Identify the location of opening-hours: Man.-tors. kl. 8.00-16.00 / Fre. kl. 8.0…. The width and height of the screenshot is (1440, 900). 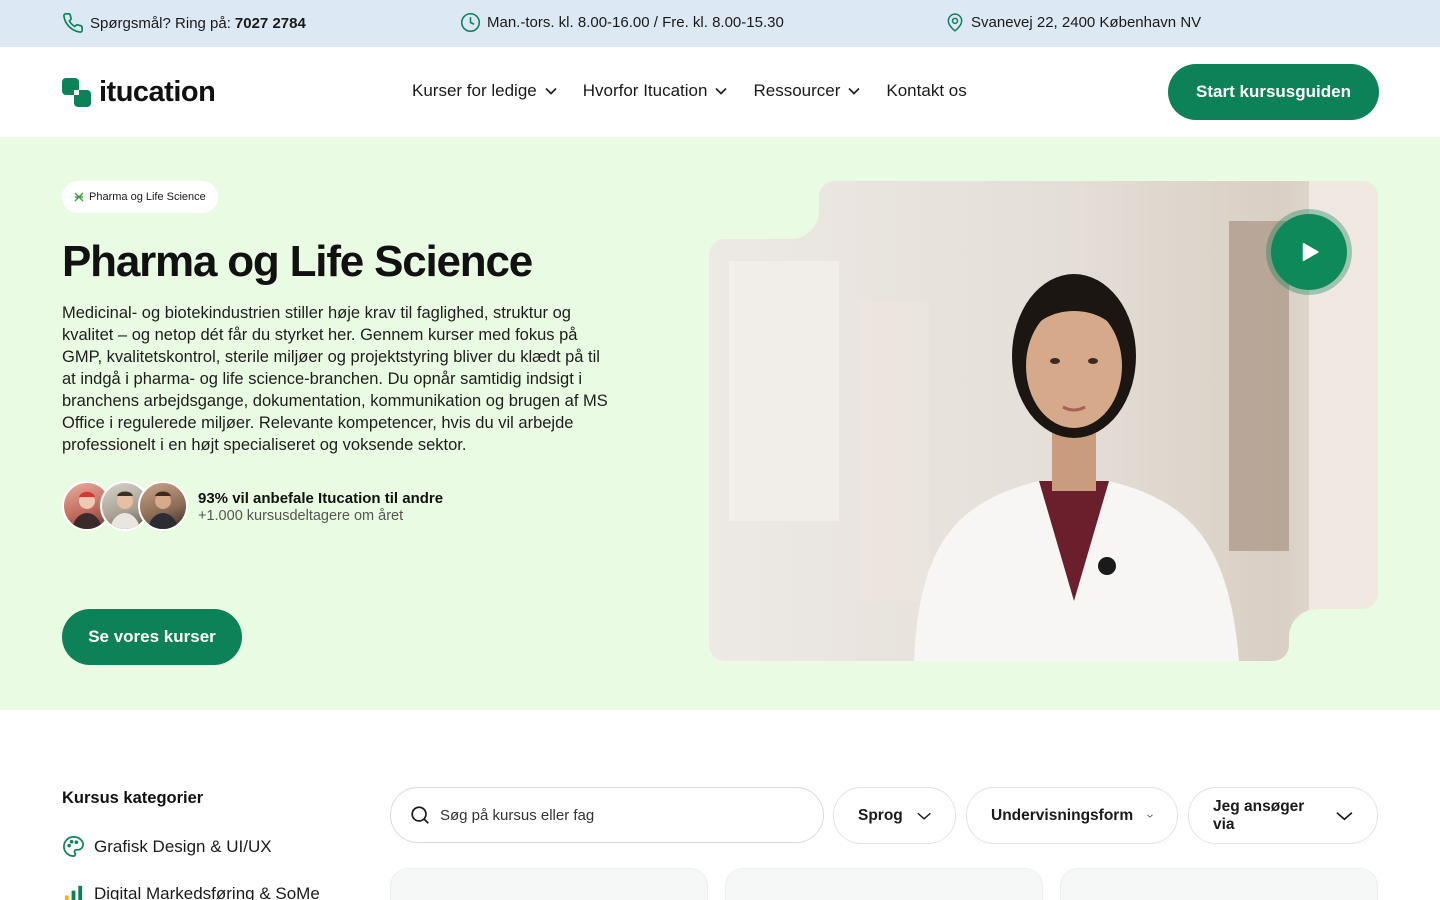
(622, 22).